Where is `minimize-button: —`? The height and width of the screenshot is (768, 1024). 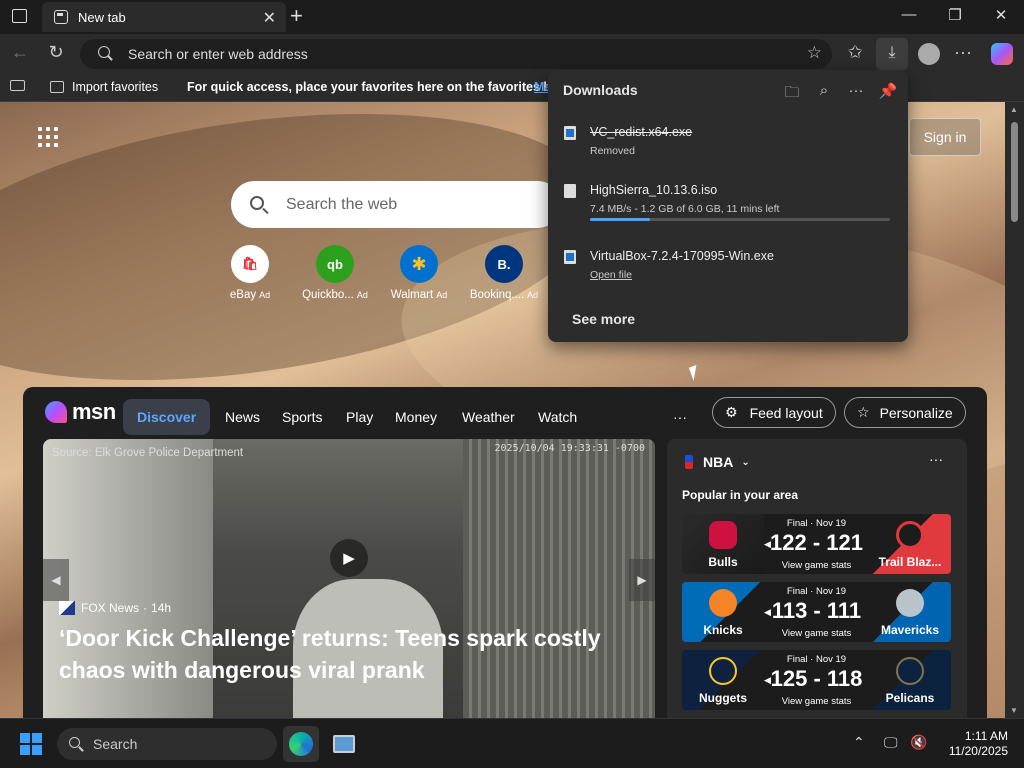
minimize-button: — is located at coordinates (909, 14).